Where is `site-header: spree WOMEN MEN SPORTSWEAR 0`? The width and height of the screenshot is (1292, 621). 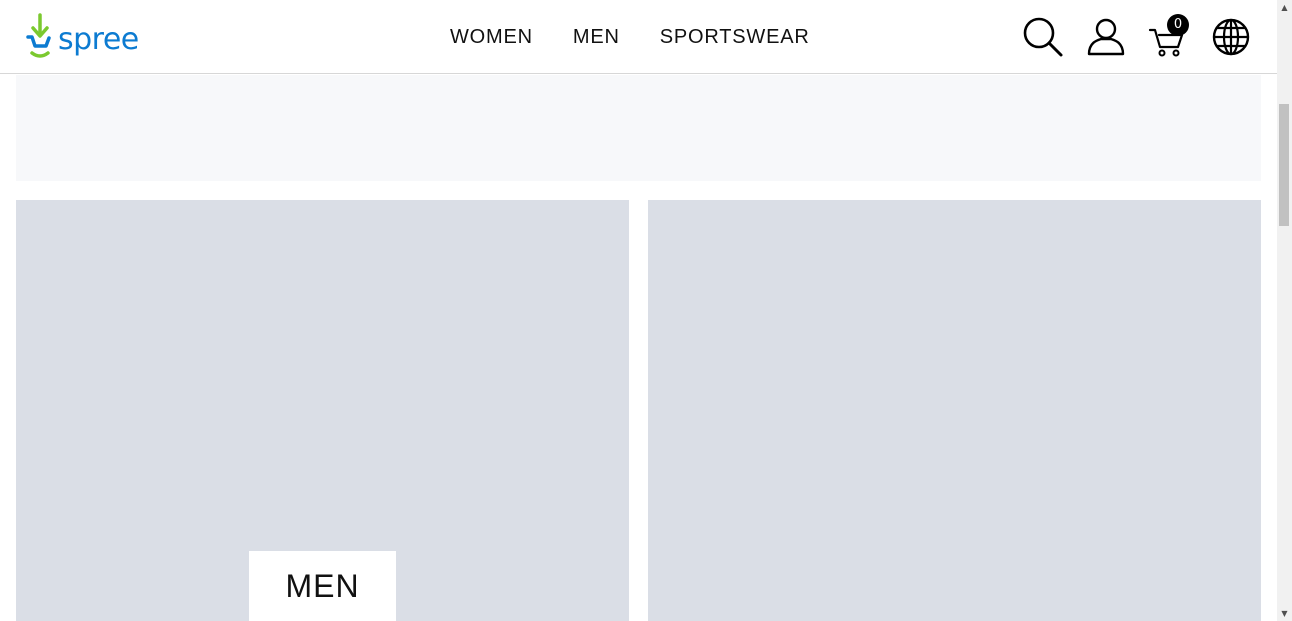 site-header: spree WOMEN MEN SPORTSWEAR 0 is located at coordinates (638, 37).